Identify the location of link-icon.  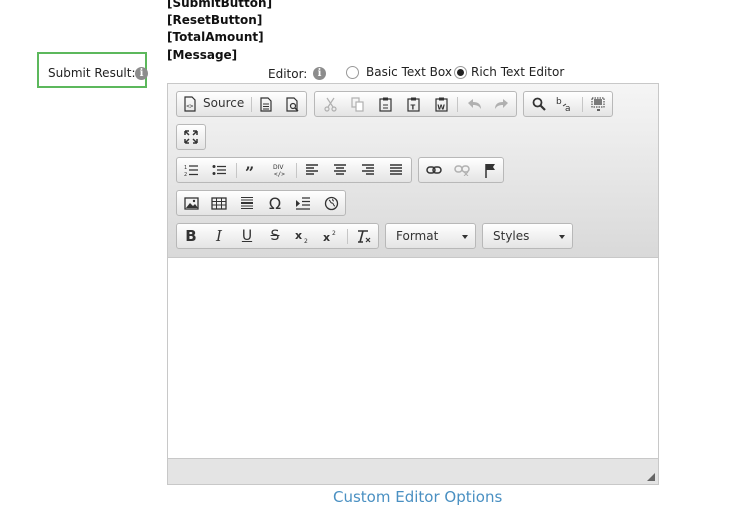
(434, 170).